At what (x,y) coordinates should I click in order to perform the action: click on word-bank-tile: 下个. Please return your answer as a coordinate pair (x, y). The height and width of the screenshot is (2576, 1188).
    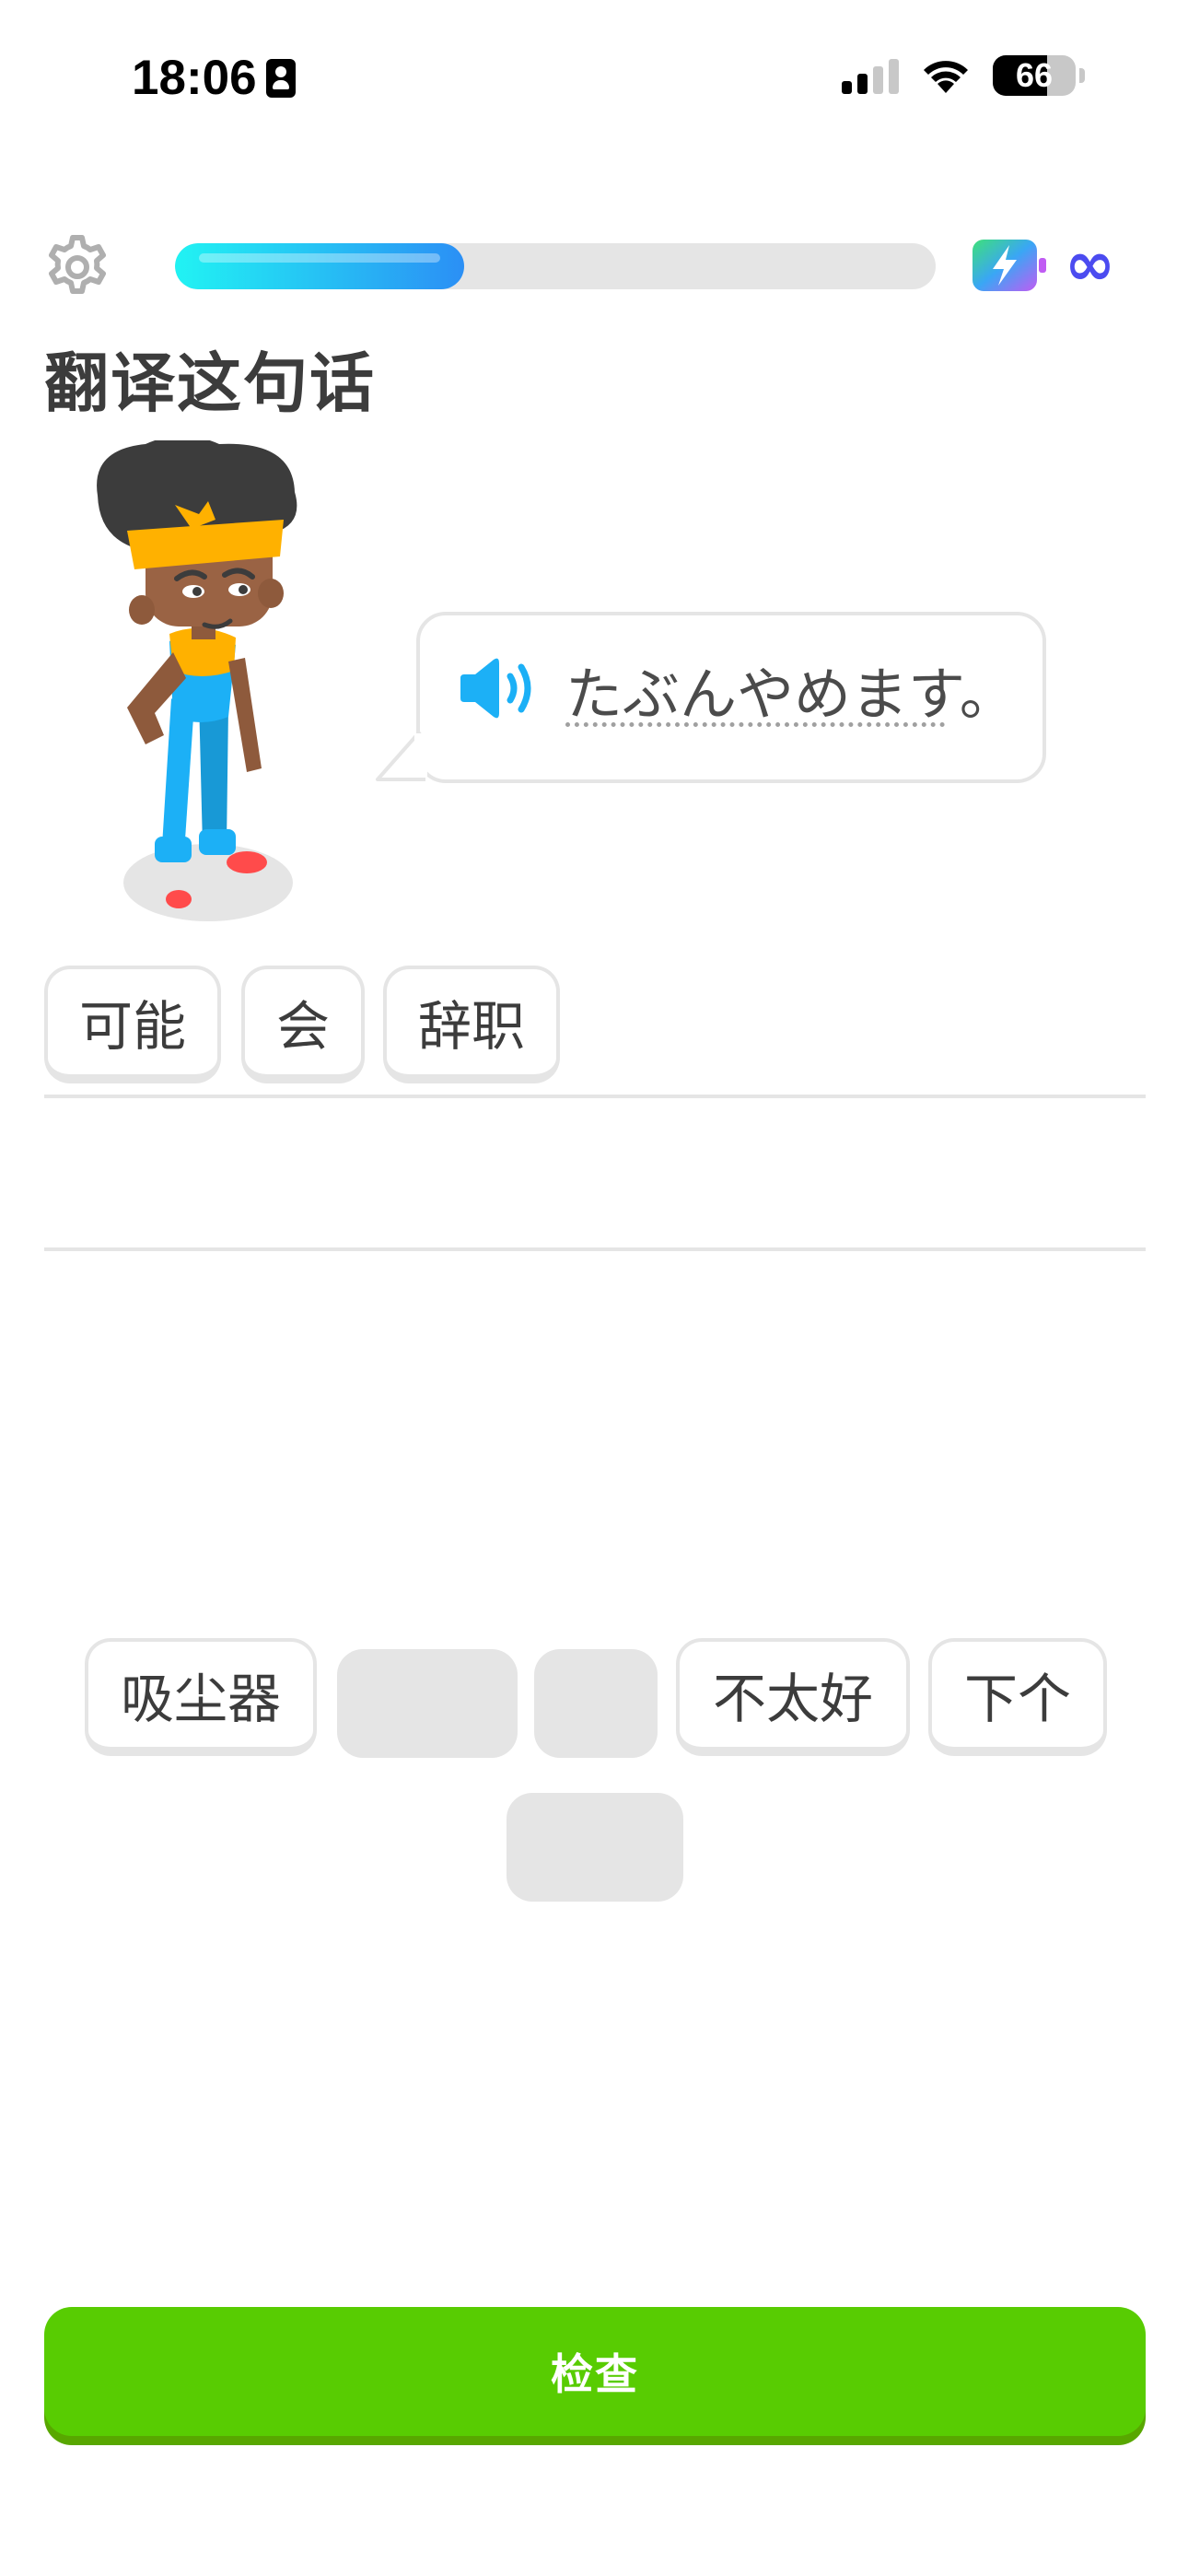
    Looking at the image, I should click on (1017, 1697).